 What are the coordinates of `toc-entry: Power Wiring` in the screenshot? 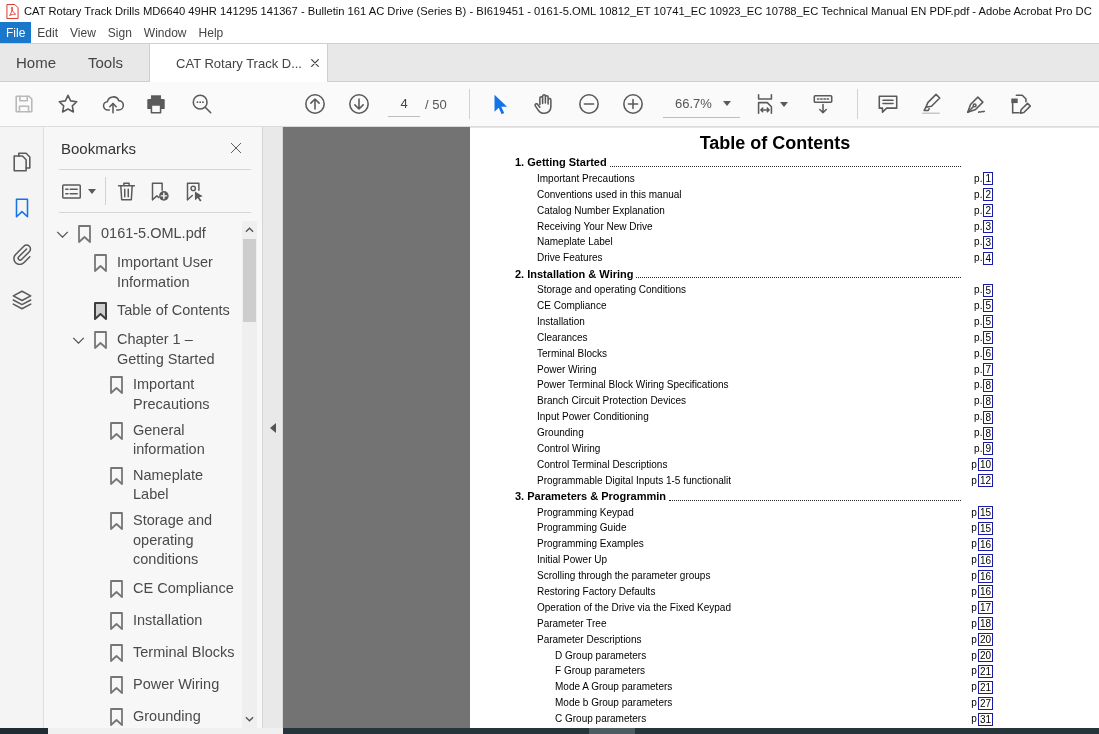 It's located at (567, 369).